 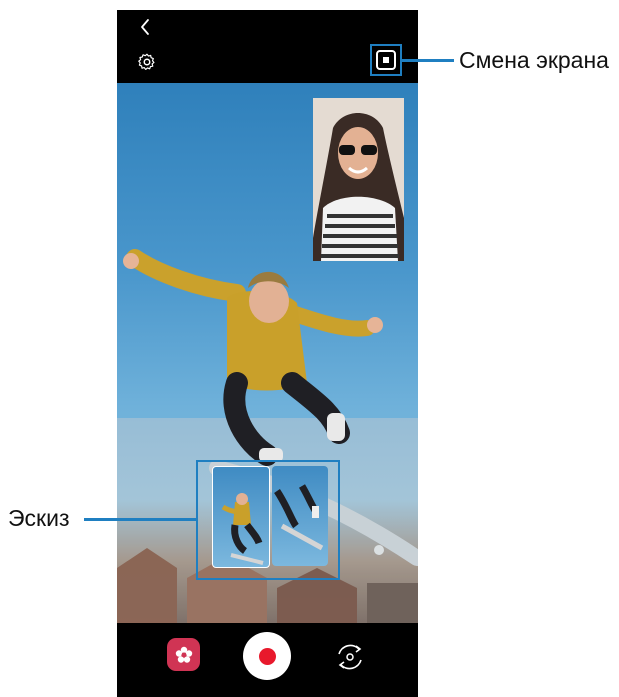 I want to click on flower-icon, so click(x=183, y=654).